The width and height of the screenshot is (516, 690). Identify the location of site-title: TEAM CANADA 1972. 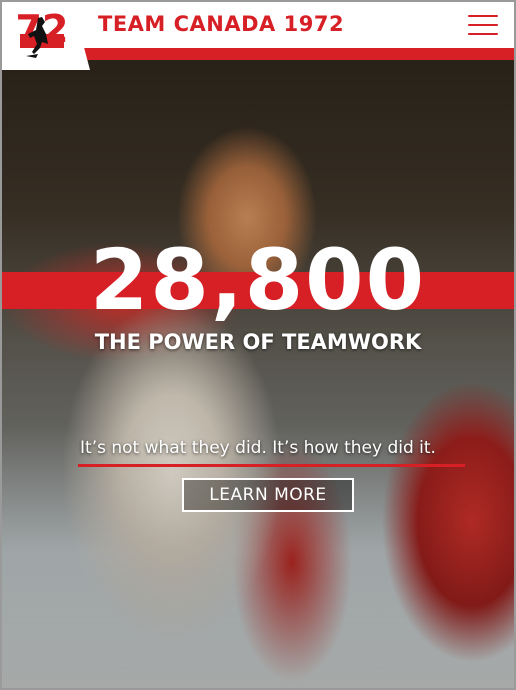
(221, 24).